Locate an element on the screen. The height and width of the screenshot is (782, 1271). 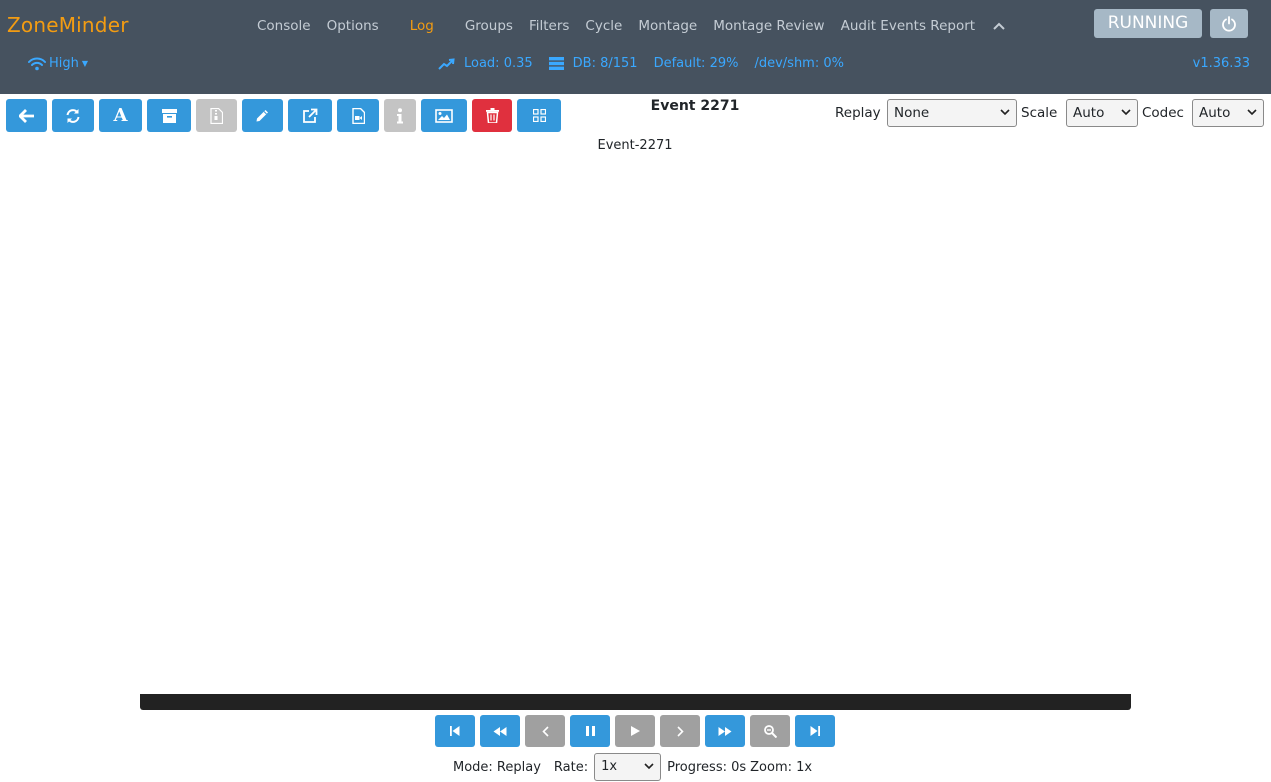
font-icon: A is located at coordinates (120, 115).